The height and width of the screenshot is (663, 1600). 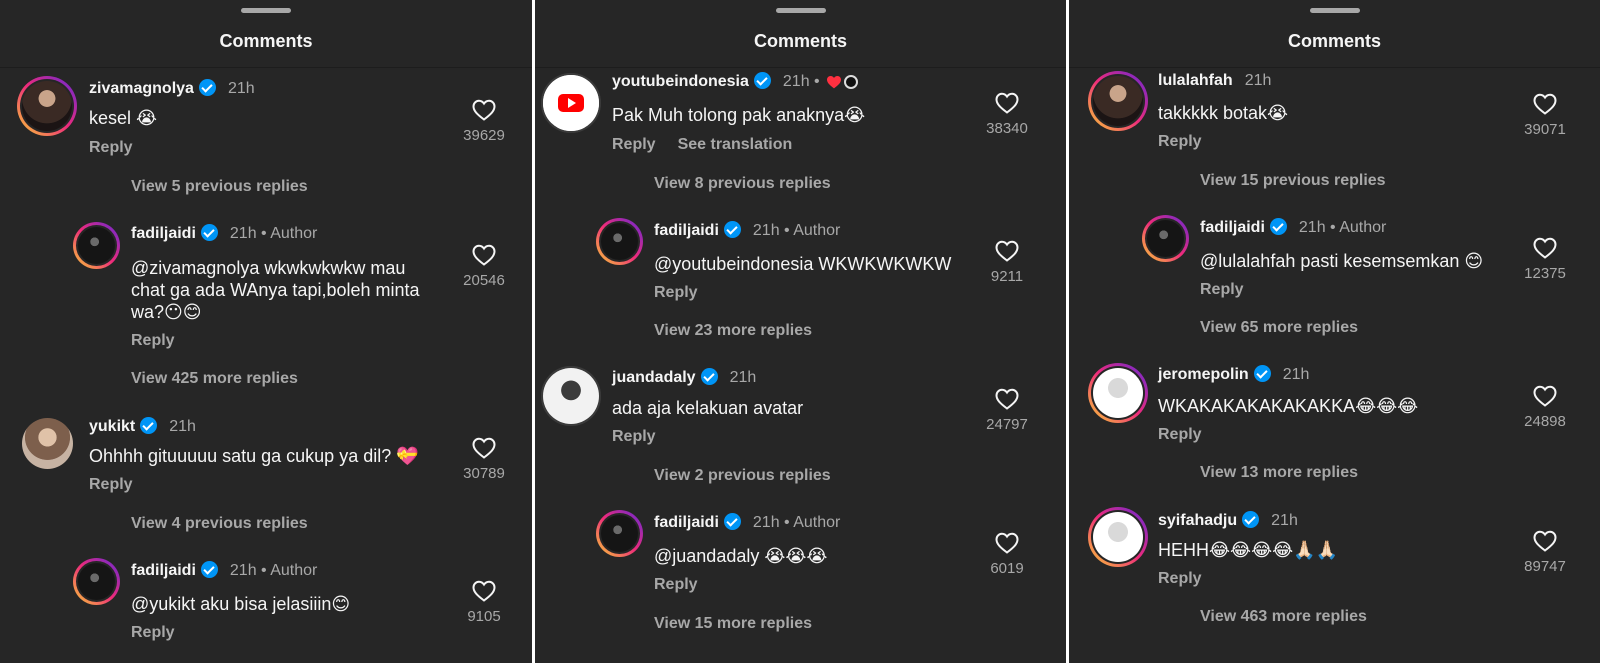 What do you see at coordinates (654, 377) in the screenshot?
I see `username: juandadaly` at bounding box center [654, 377].